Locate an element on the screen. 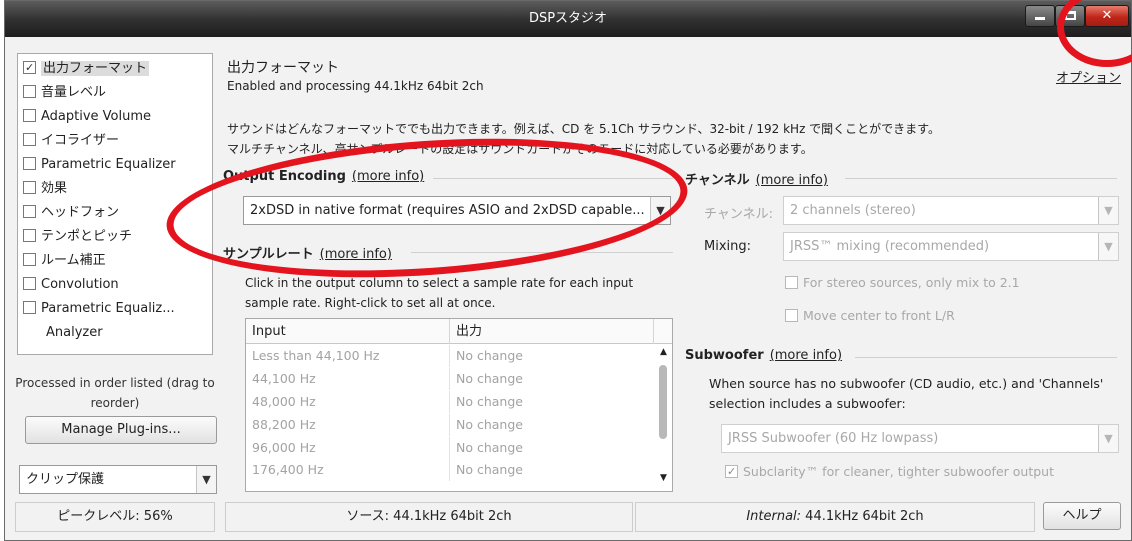  table-row: 44,100 Hz No change is located at coordinates (450, 379).